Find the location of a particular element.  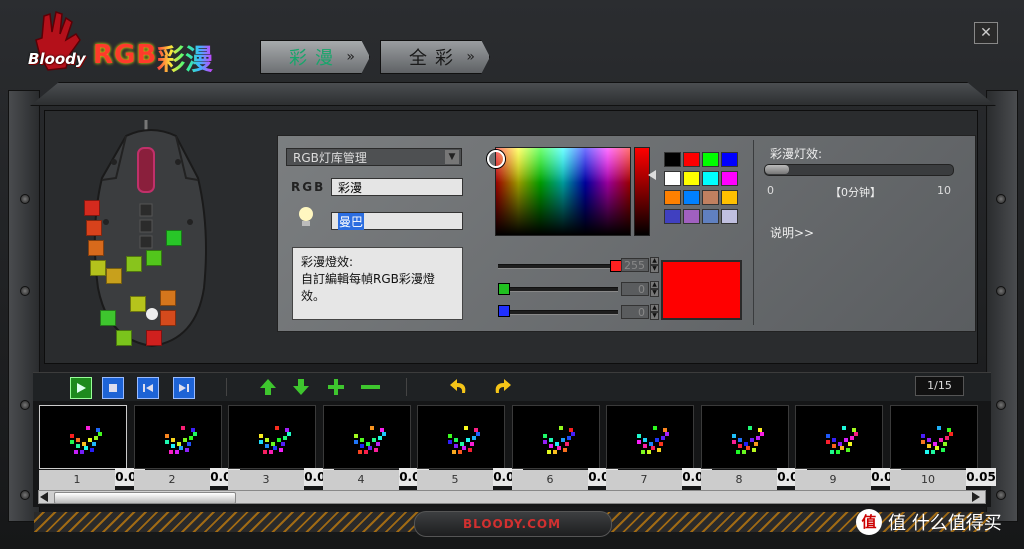

tab-full-color: 全彩 » is located at coordinates (435, 57).